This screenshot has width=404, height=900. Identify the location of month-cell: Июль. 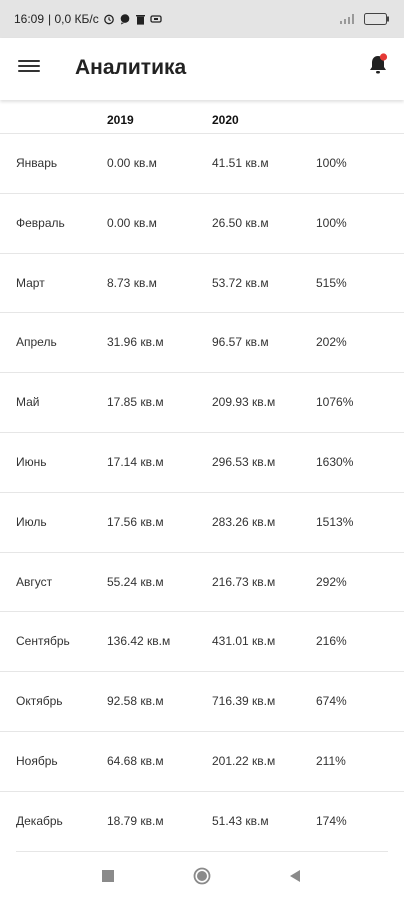
(31, 521).